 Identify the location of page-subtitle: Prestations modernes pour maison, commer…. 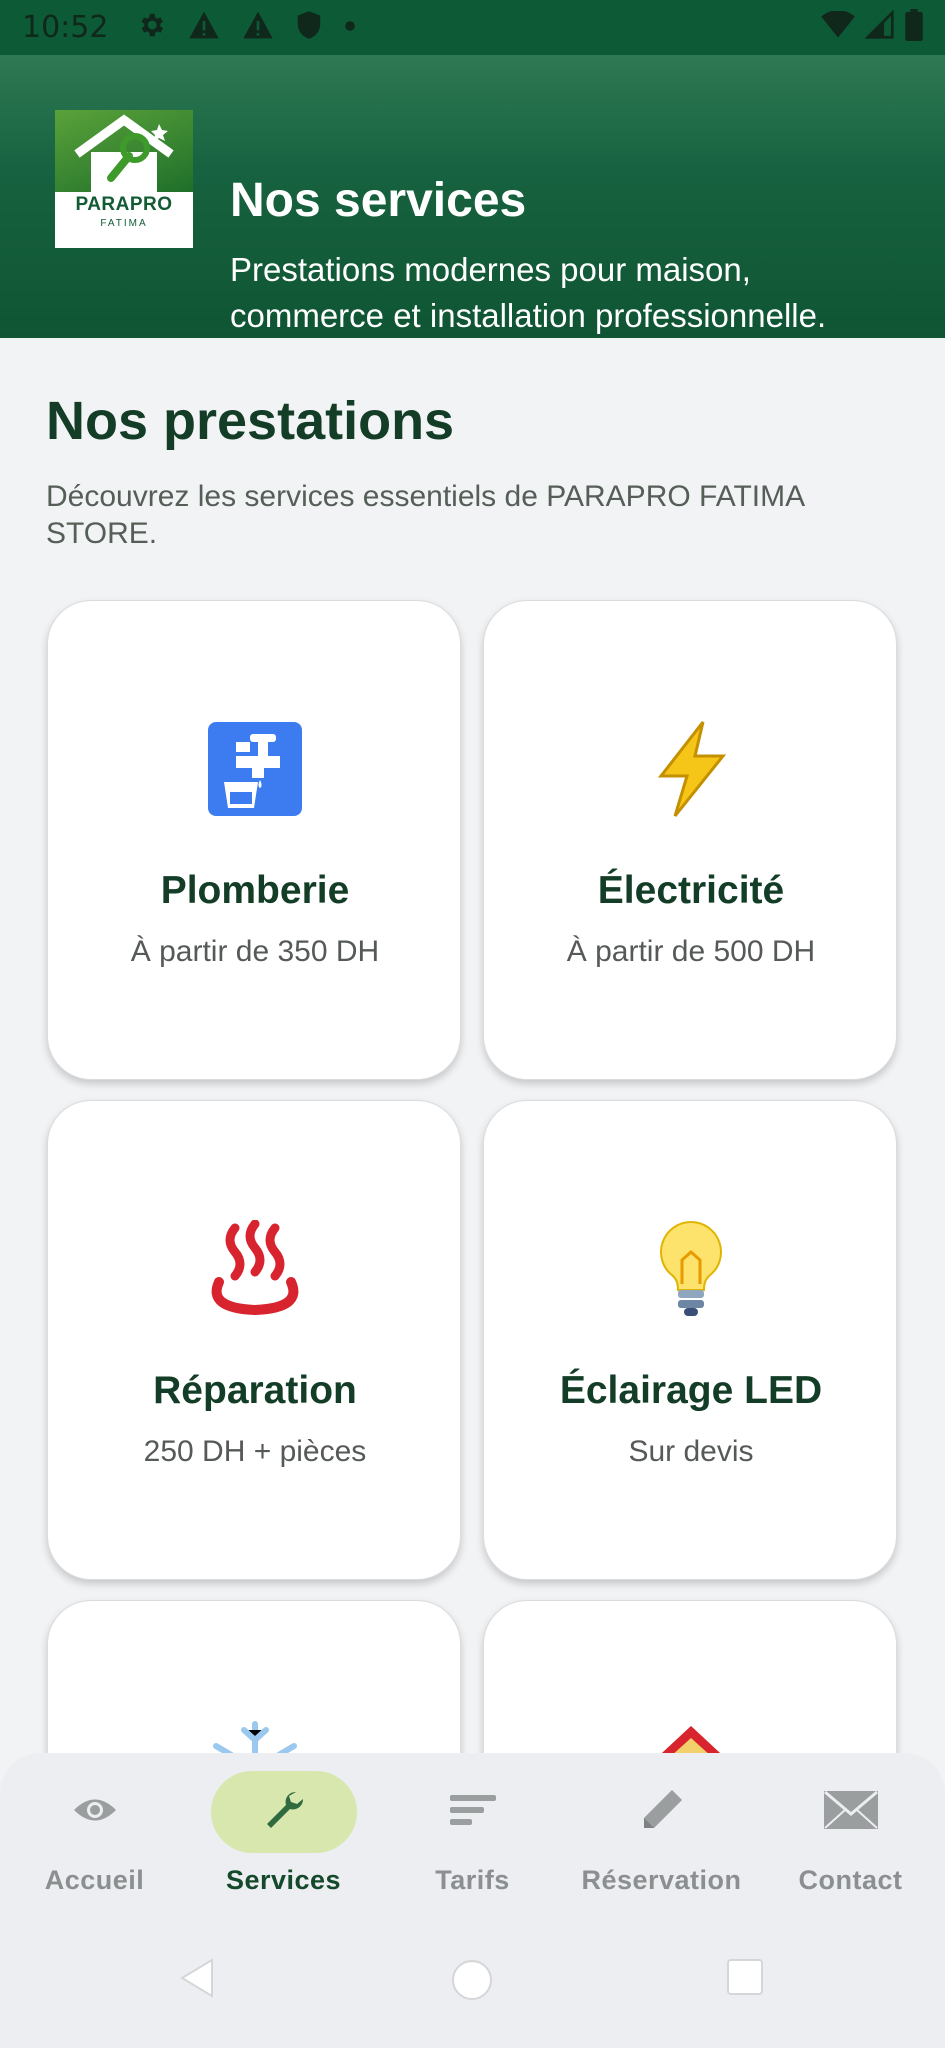
(528, 292).